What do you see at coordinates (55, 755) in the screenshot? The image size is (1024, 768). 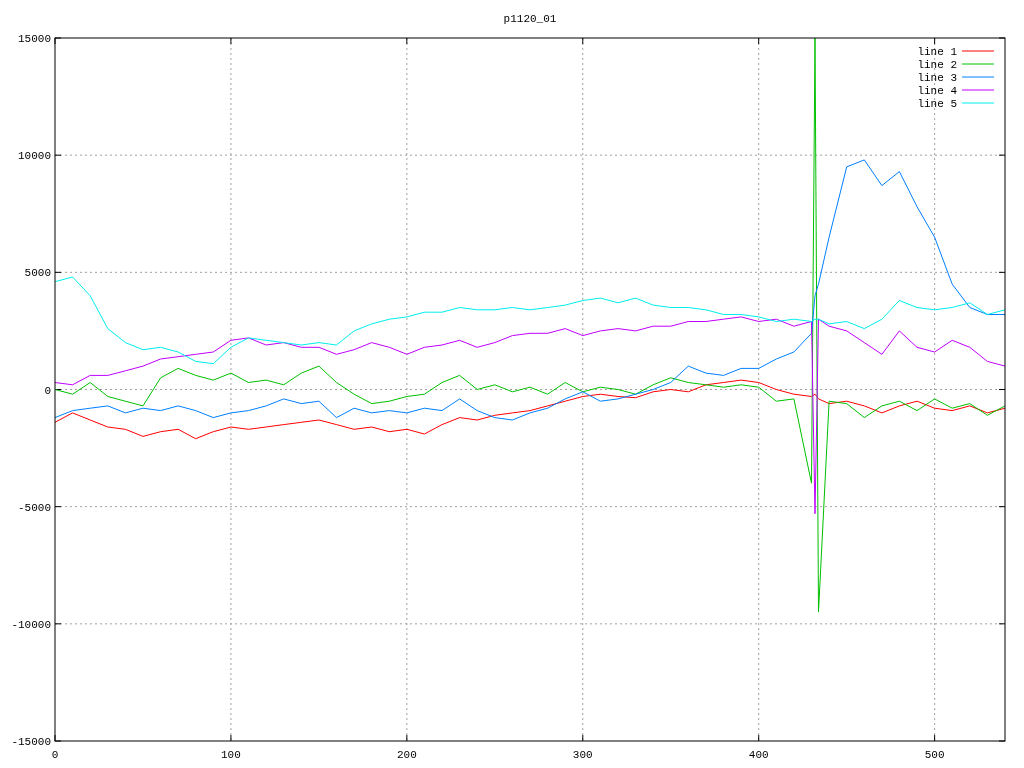 I see `x-tick-label: 0` at bounding box center [55, 755].